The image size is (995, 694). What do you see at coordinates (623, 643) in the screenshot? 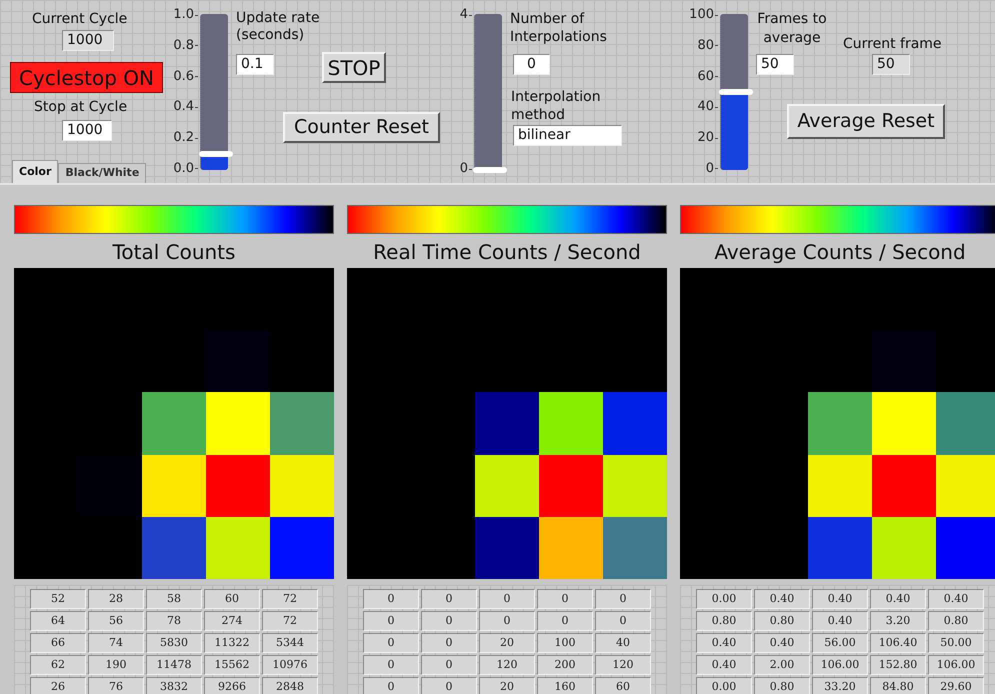
I see `table-cell: 40` at bounding box center [623, 643].